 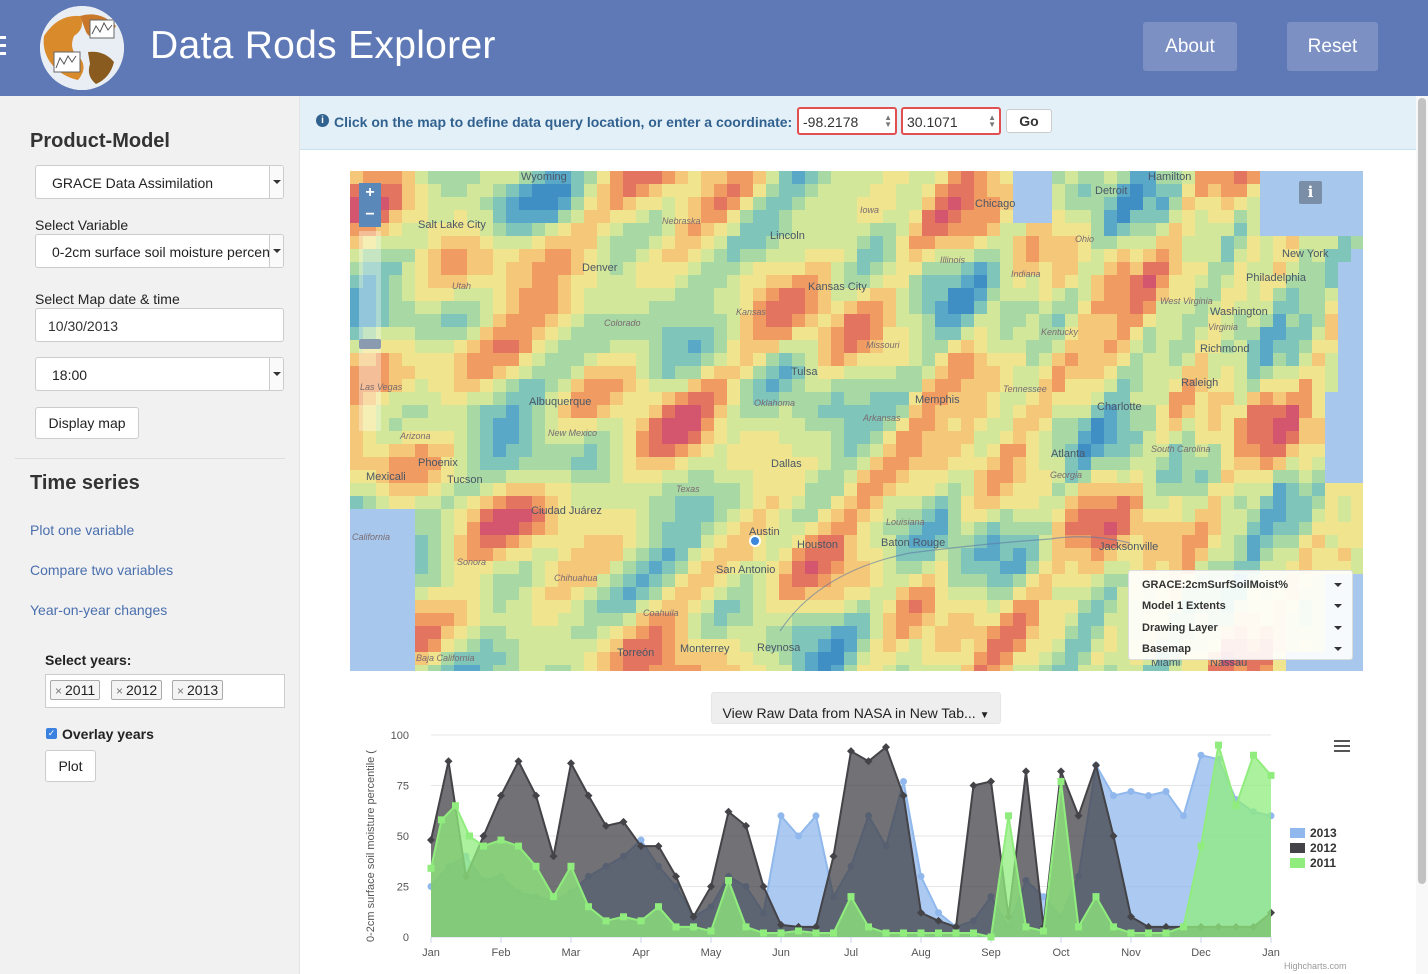 What do you see at coordinates (1313, 833) in the screenshot?
I see `legend-item: 2013` at bounding box center [1313, 833].